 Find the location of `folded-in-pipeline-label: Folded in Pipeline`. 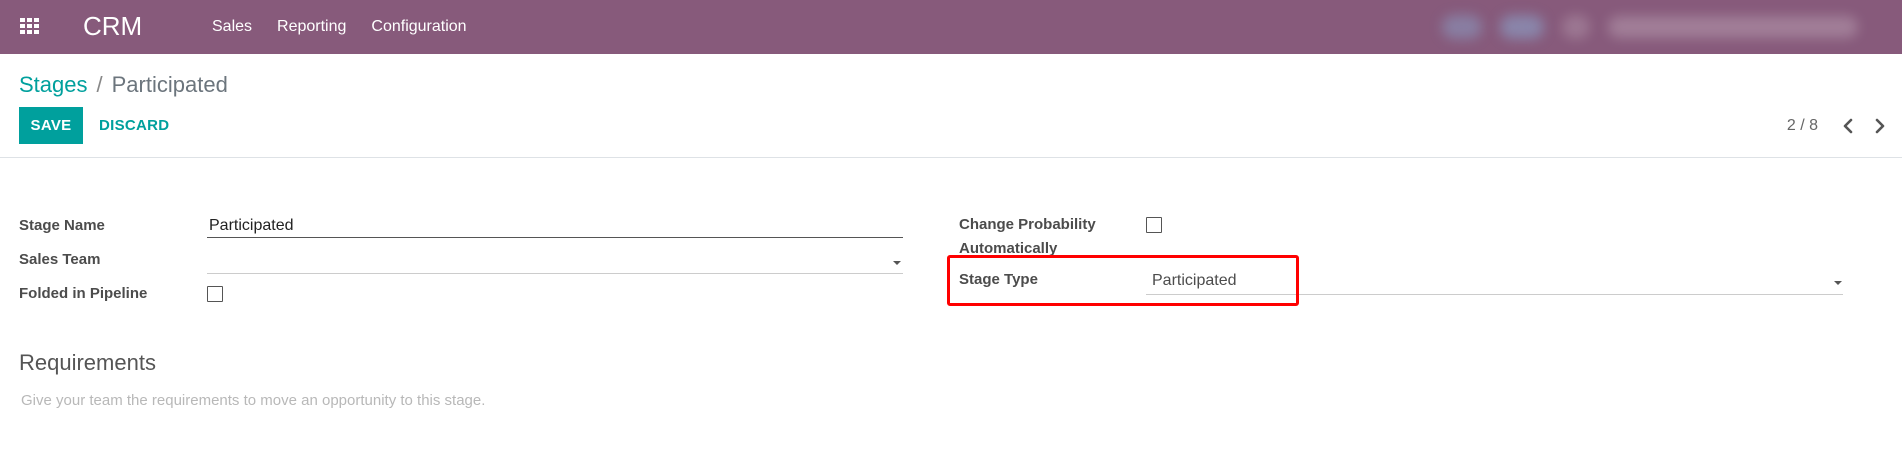

folded-in-pipeline-label: Folded in Pipeline is located at coordinates (83, 293).